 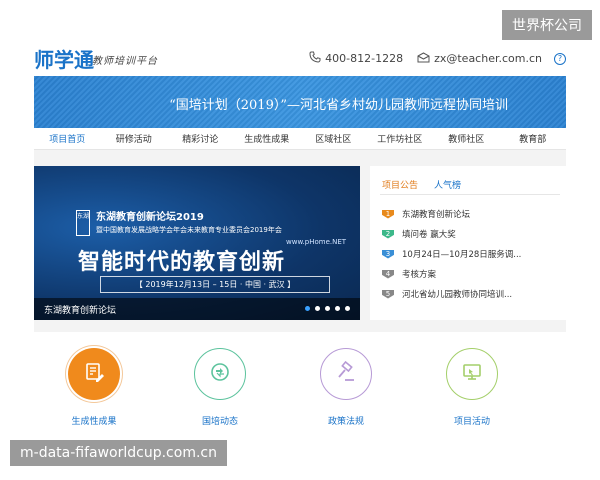 I want to click on slide-org-line1: 东湖教育创新论坛2019, so click(x=150, y=217).